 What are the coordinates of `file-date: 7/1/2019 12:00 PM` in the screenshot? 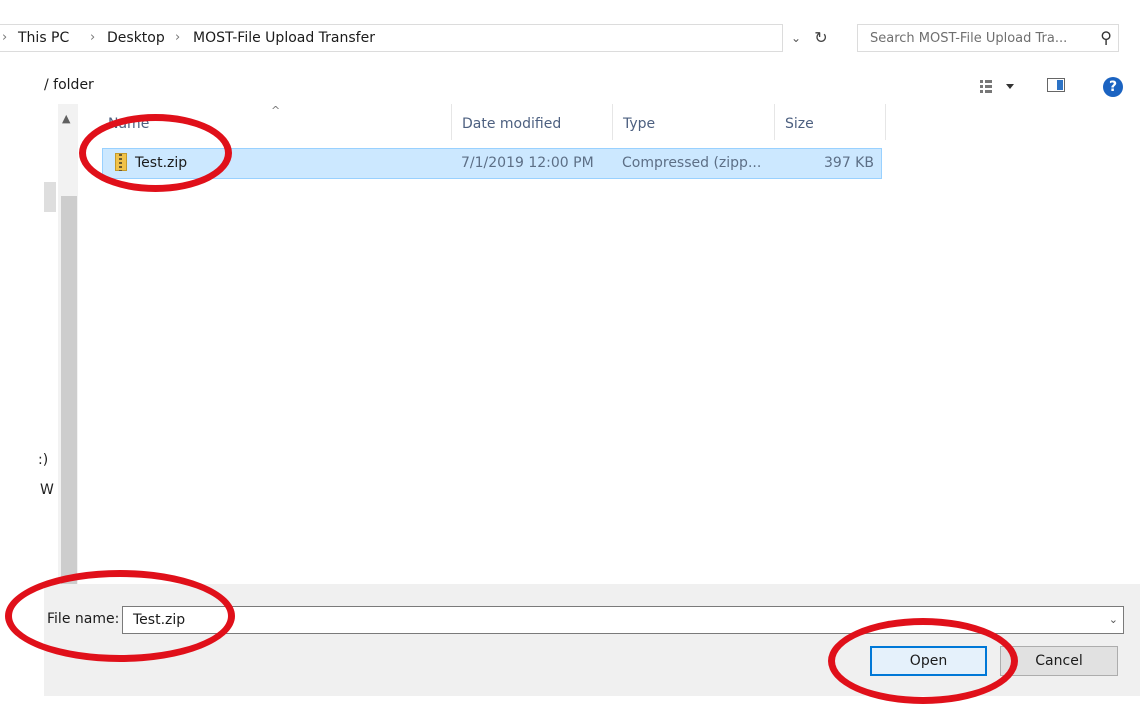 It's located at (527, 163).